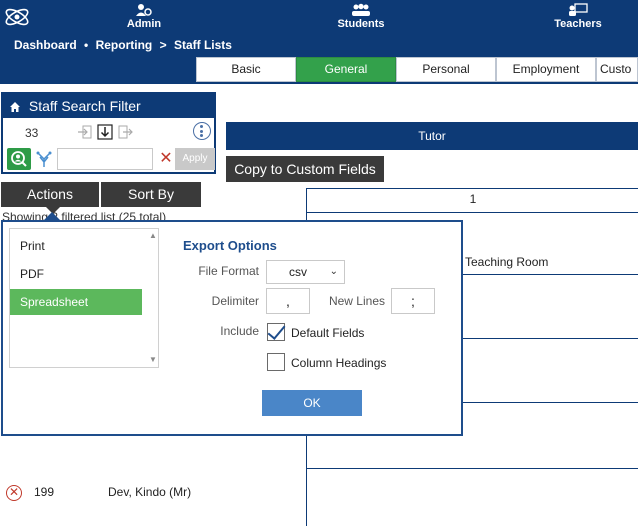 The width and height of the screenshot is (638, 526). What do you see at coordinates (52, 216) in the screenshot?
I see `dialog-pointer` at bounding box center [52, 216].